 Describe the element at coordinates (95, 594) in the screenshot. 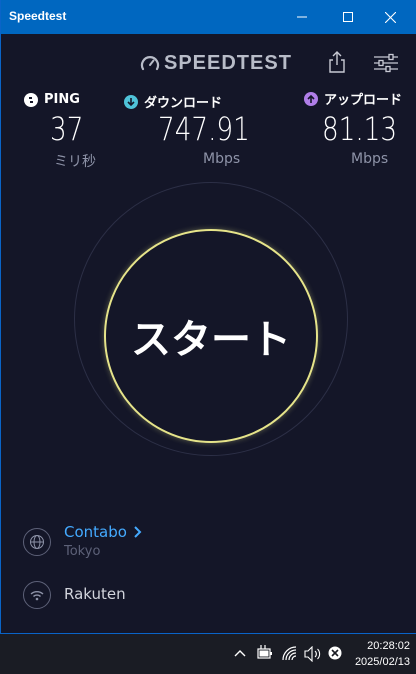

I see `isp-name: Rakuten` at that location.